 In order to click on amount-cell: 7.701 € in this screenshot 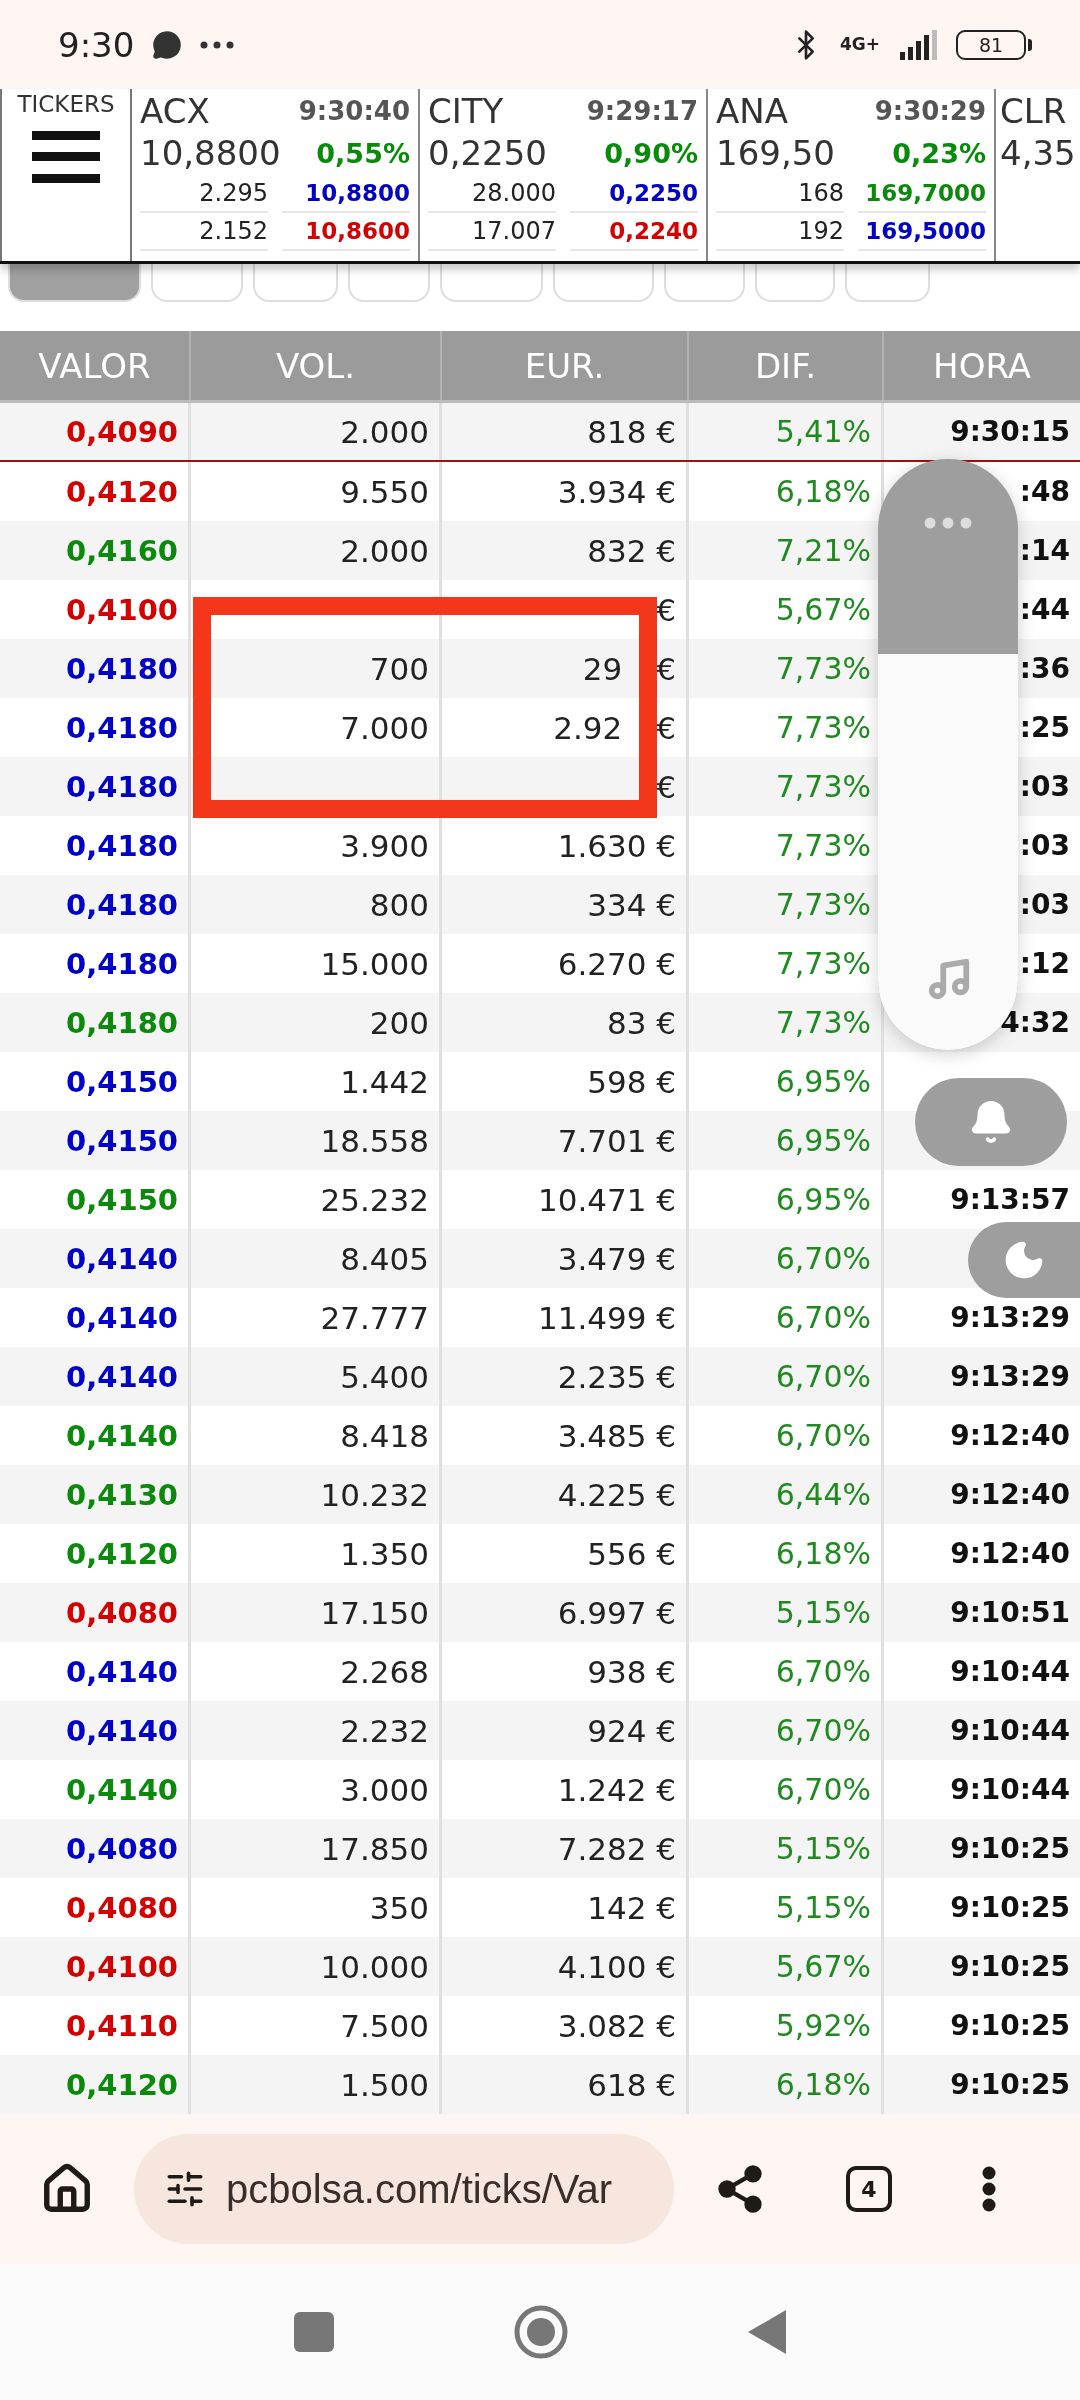, I will do `click(616, 1140)`.